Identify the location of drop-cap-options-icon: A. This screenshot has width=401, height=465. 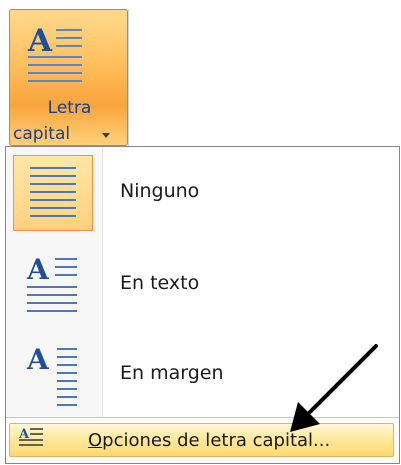
(30, 436).